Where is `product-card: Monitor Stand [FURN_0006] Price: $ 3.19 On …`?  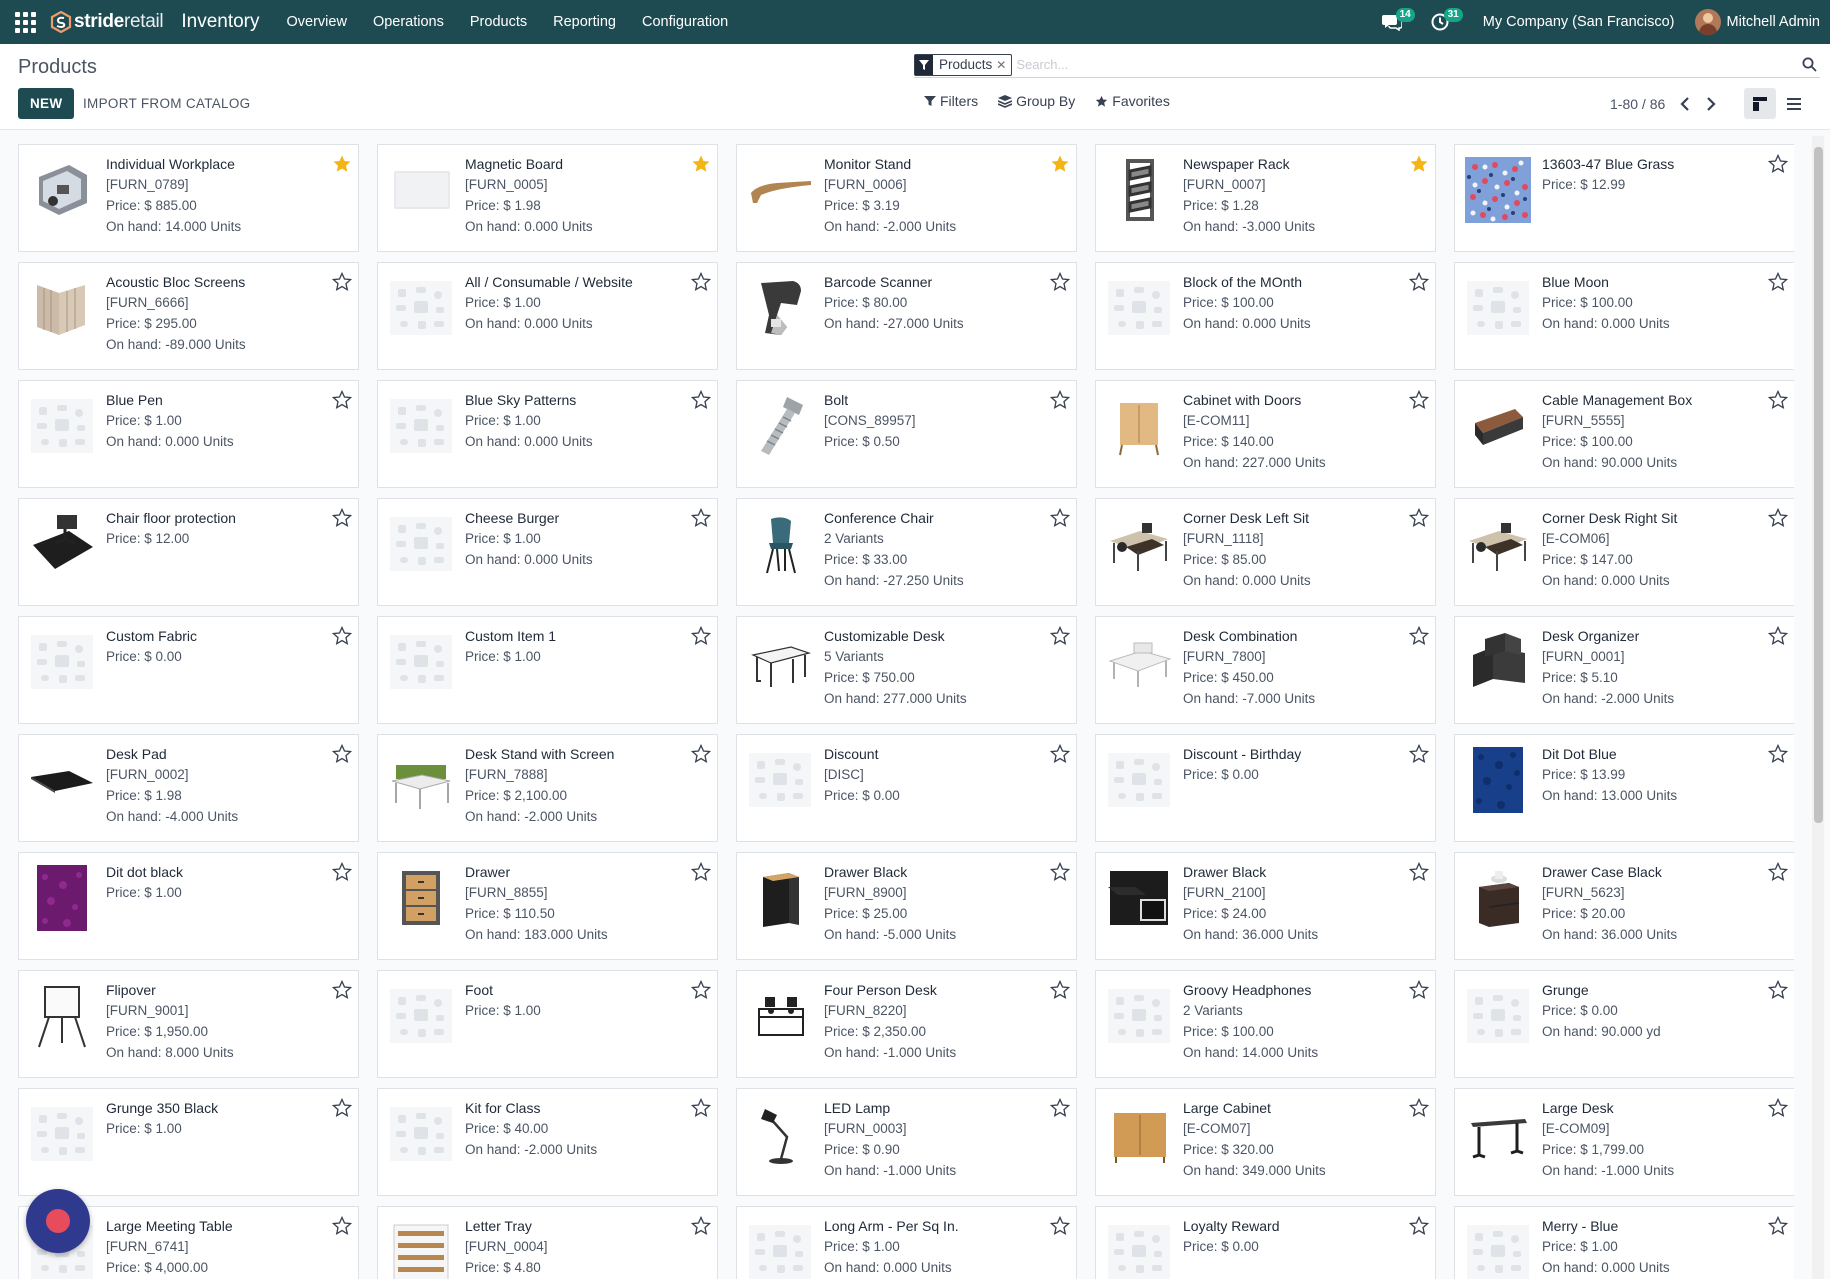 product-card: Monitor Stand [FURN_0006] Price: $ 3.19 On … is located at coordinates (906, 198).